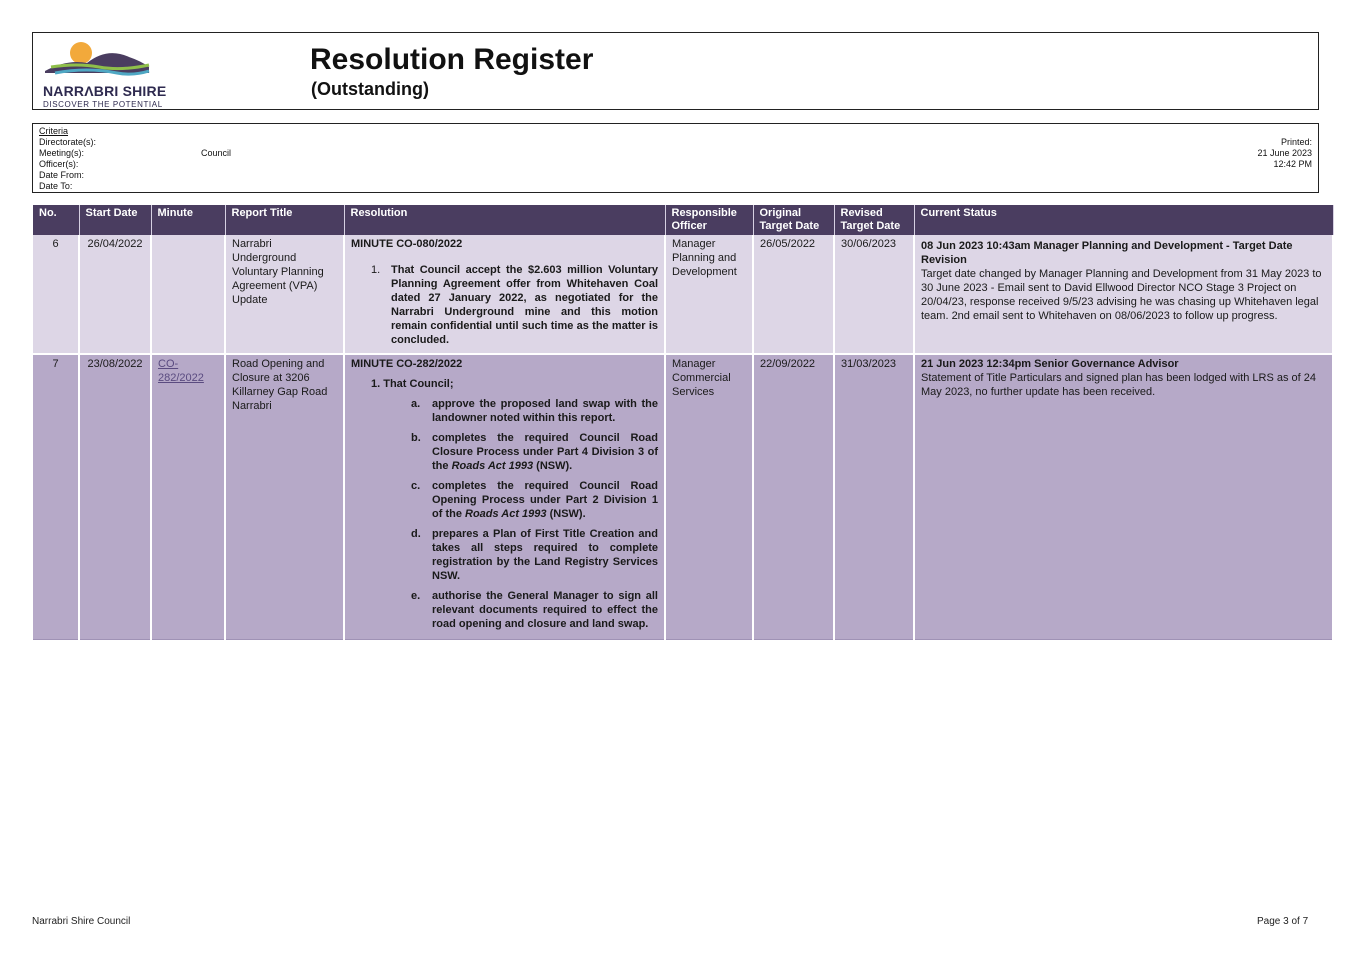  What do you see at coordinates (874, 497) in the screenshot?
I see `revised-target-date: 31/03/2023` at bounding box center [874, 497].